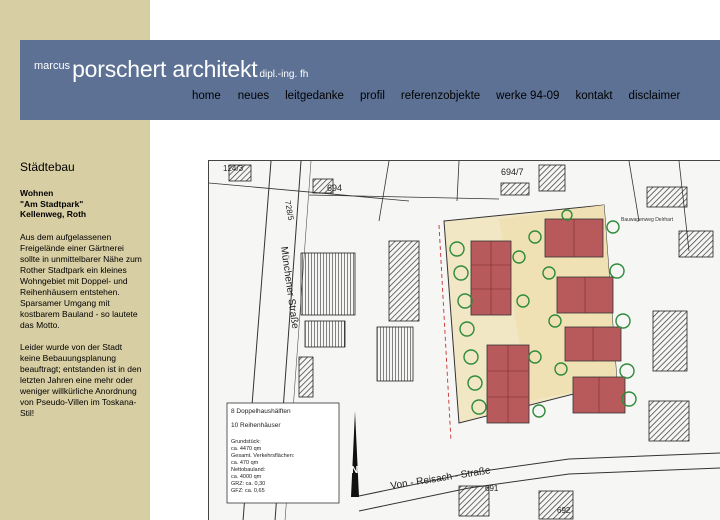  Describe the element at coordinates (564, 510) in the screenshot. I see `parcel-label: 692` at that location.